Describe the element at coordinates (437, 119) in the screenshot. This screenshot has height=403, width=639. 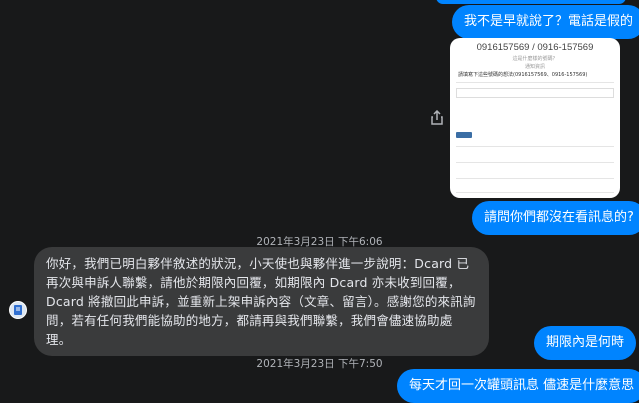
I see `share-icon` at that location.